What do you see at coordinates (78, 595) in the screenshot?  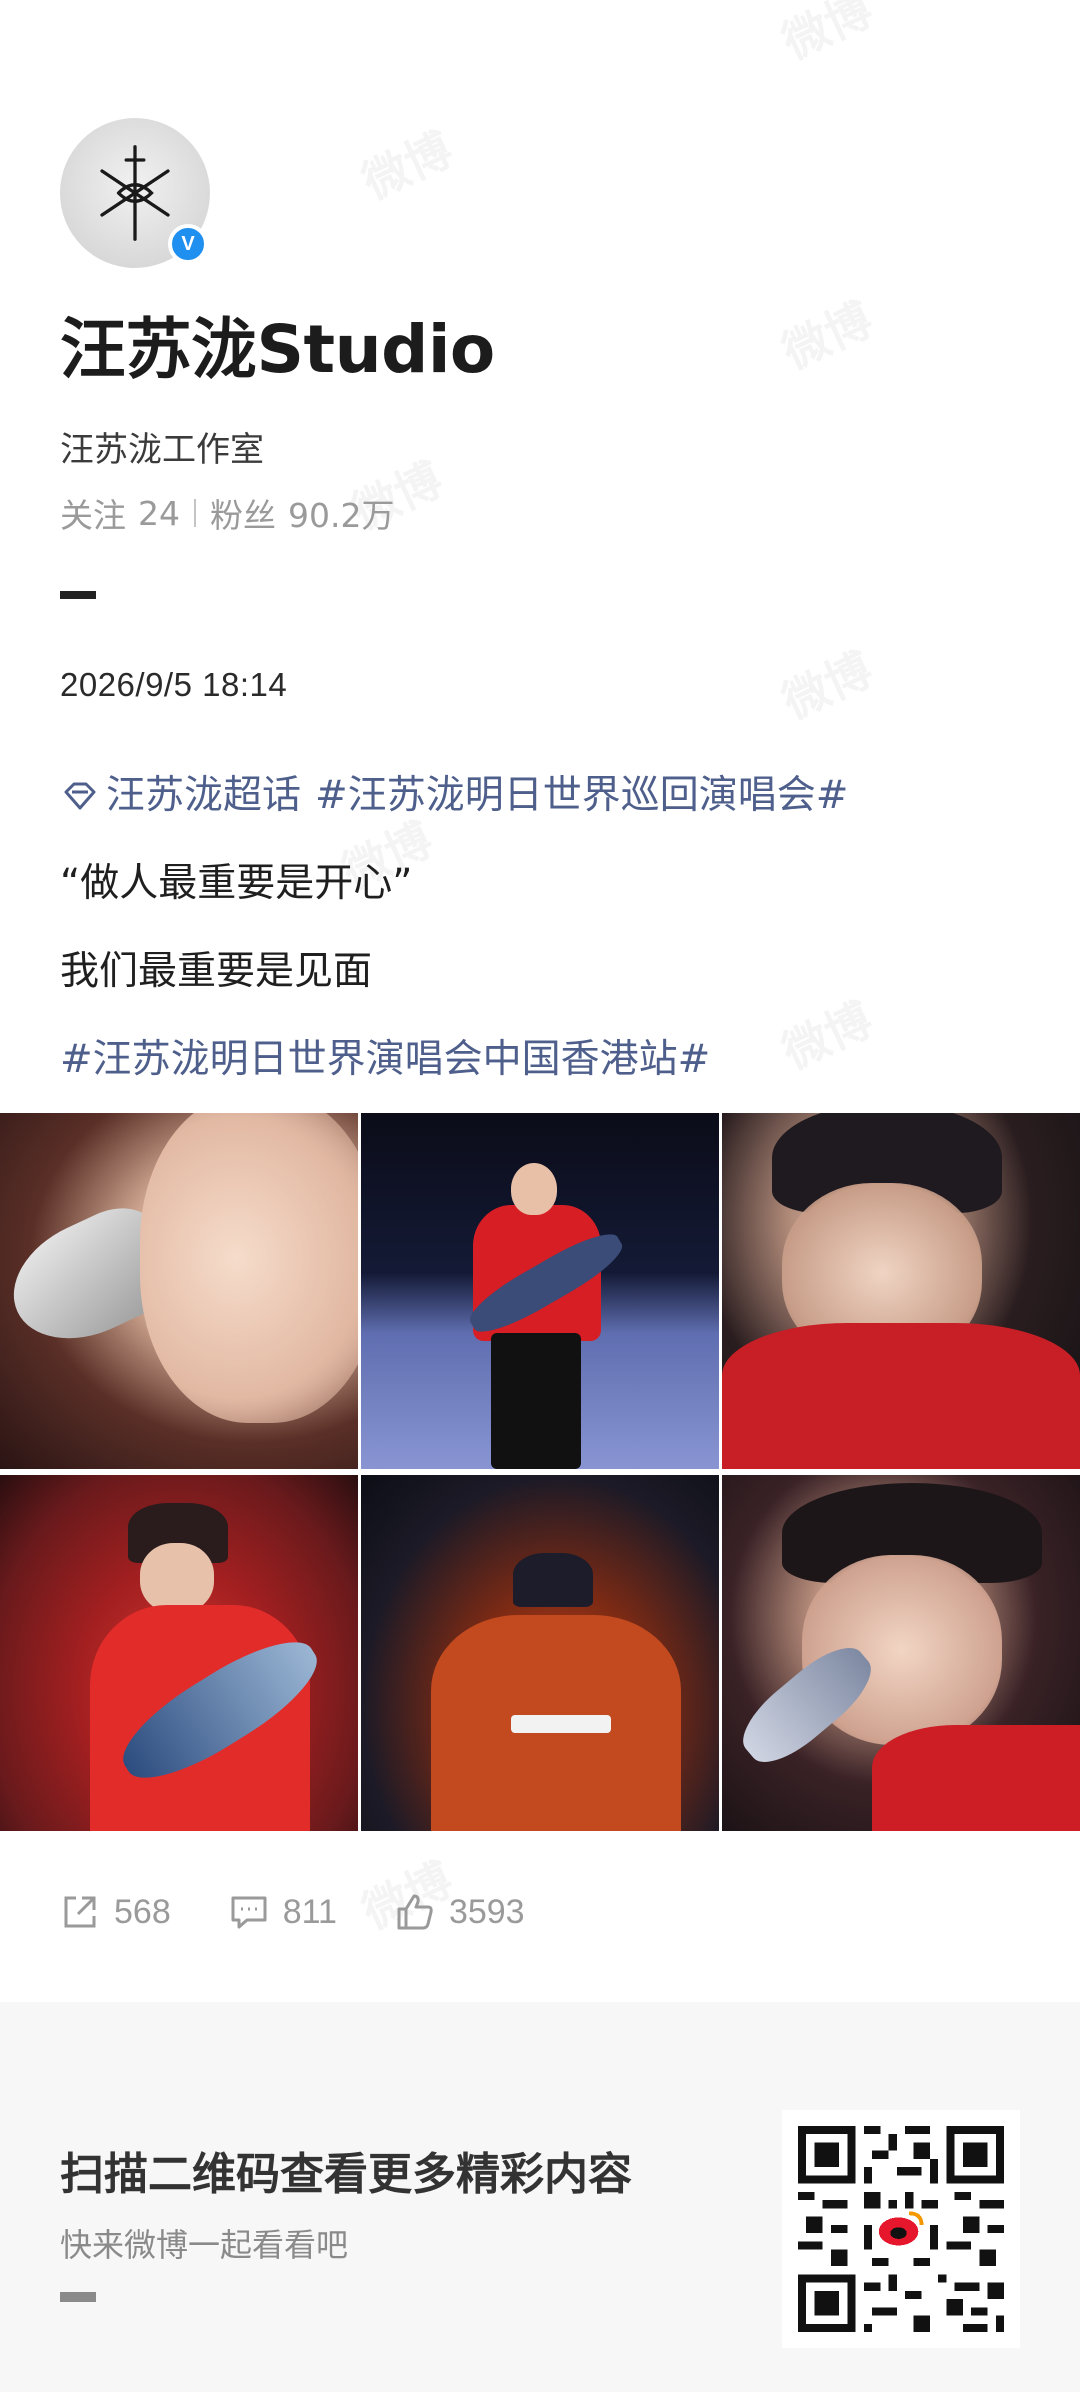 I see `section-divider` at bounding box center [78, 595].